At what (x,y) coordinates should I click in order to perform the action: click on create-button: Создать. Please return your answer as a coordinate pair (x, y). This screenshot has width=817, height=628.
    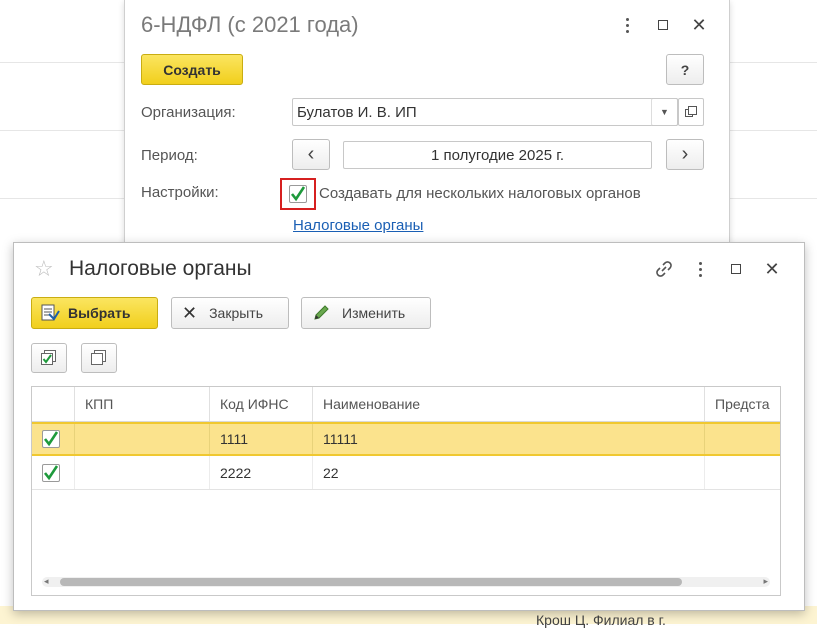
    Looking at the image, I should click on (192, 69).